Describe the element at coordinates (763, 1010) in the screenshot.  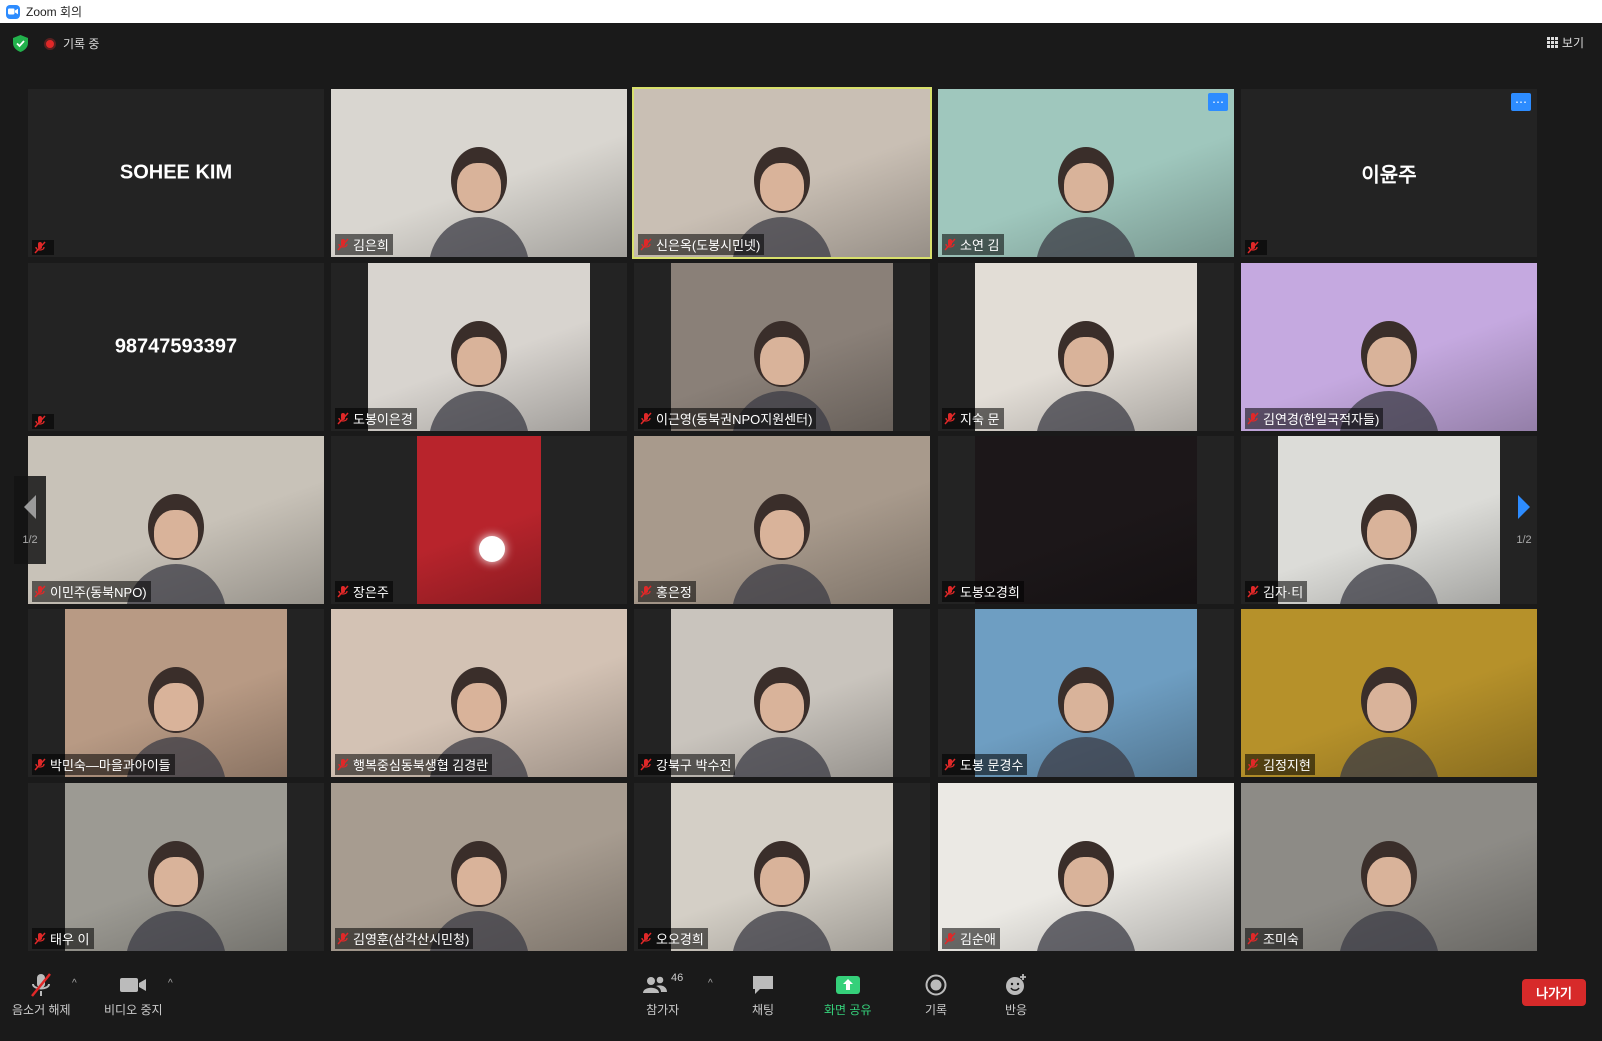
I see `chat-label: 채팅` at that location.